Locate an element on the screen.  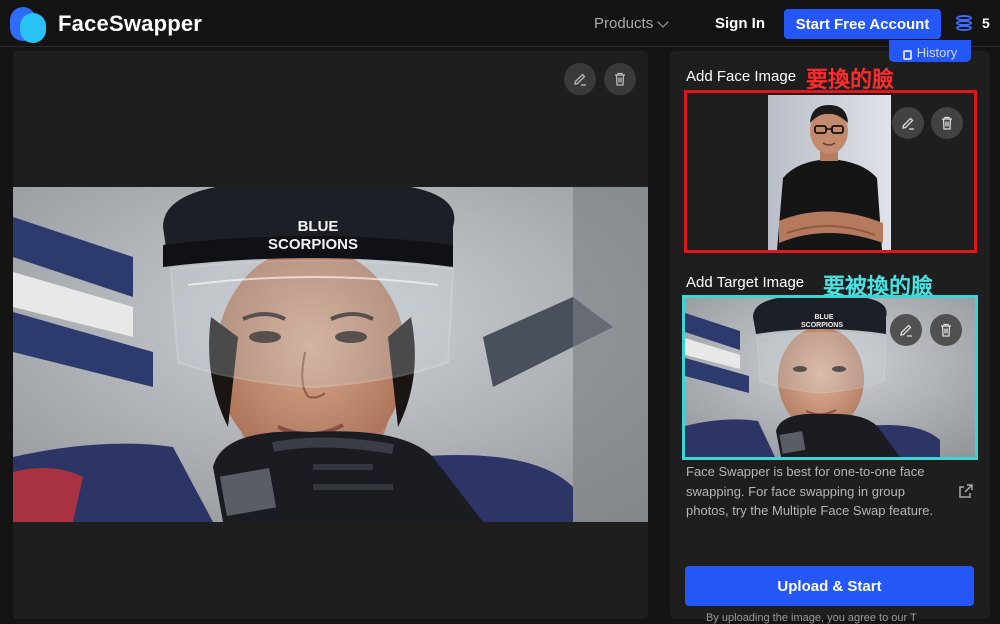
helmet-text-line2: SCORPIONS is located at coordinates (313, 244).